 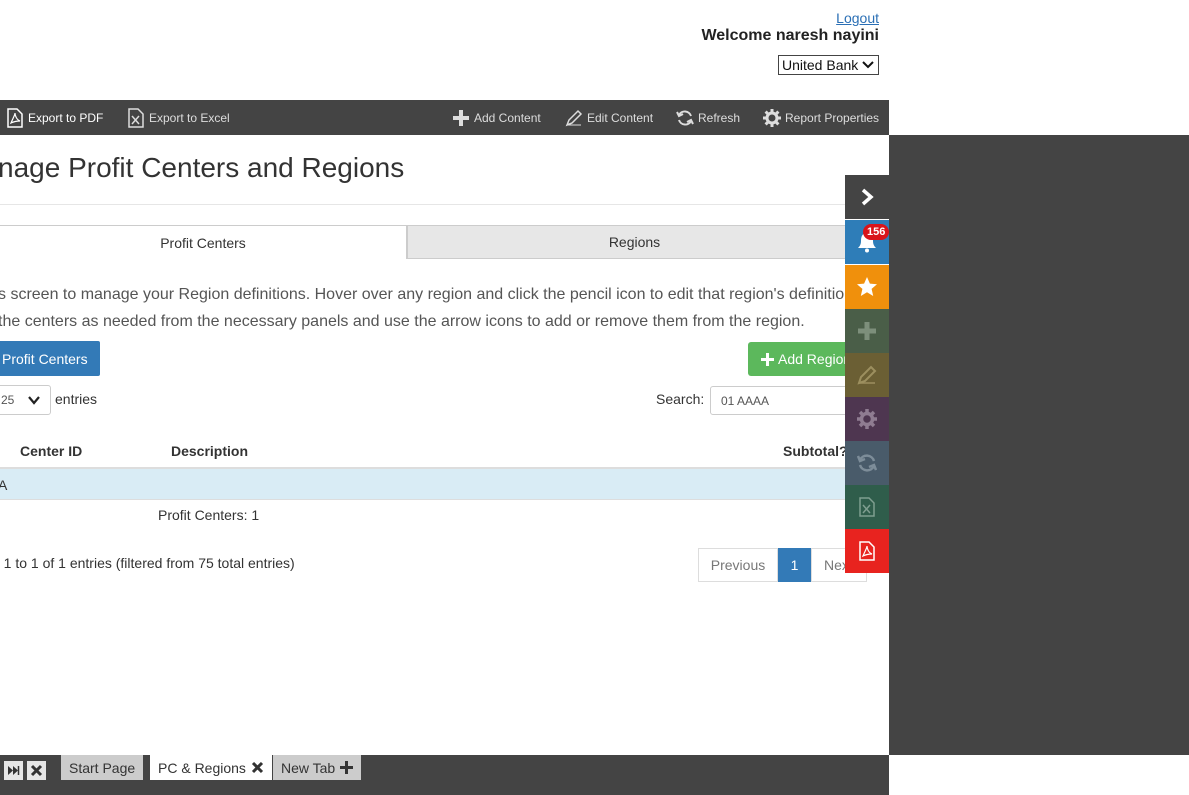 I want to click on center-id-cell: A, so click(x=4, y=484).